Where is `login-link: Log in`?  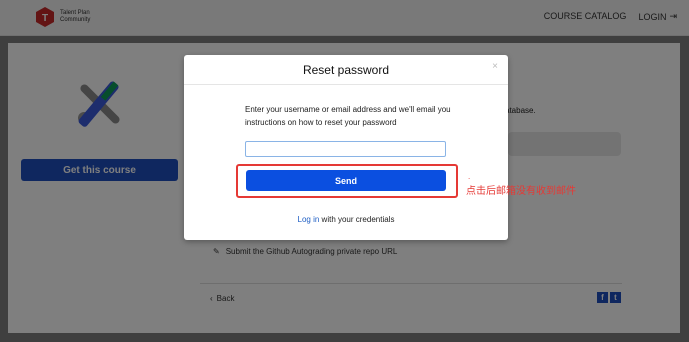
login-link: Log in is located at coordinates (309, 219).